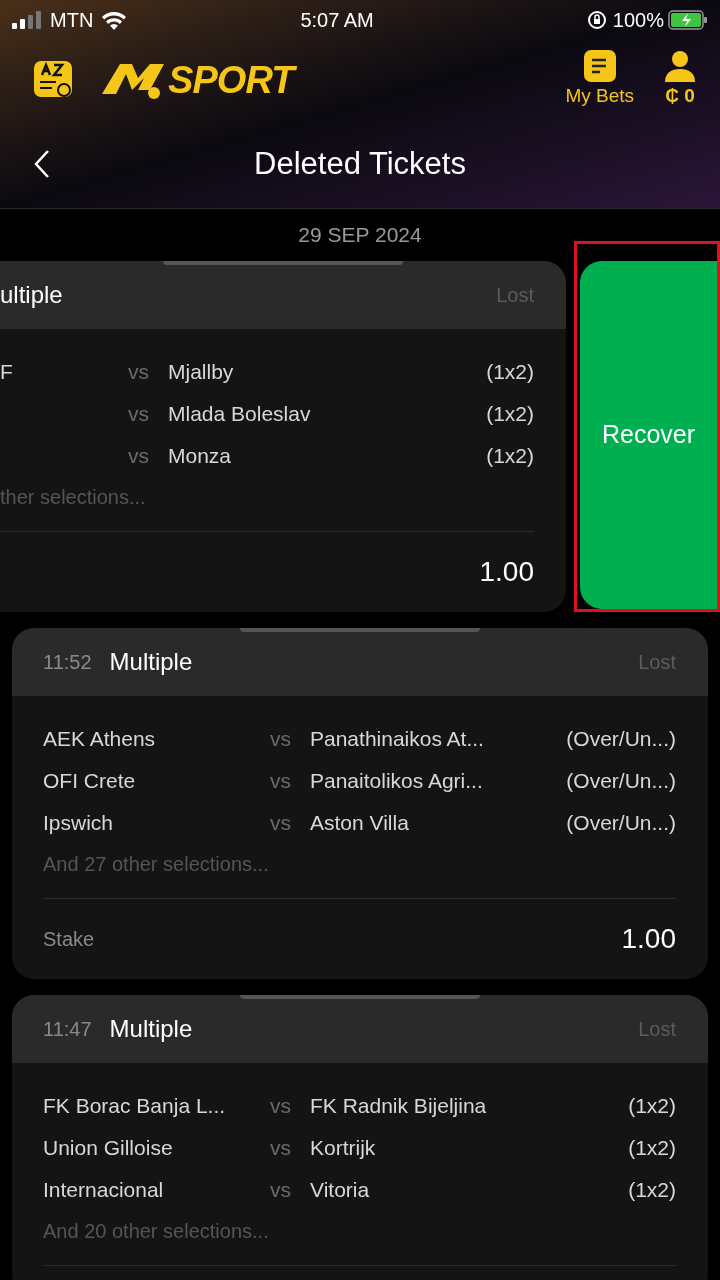 This screenshot has width=720, height=1280. I want to click on home-team: Union Gilloise, so click(108, 1148).